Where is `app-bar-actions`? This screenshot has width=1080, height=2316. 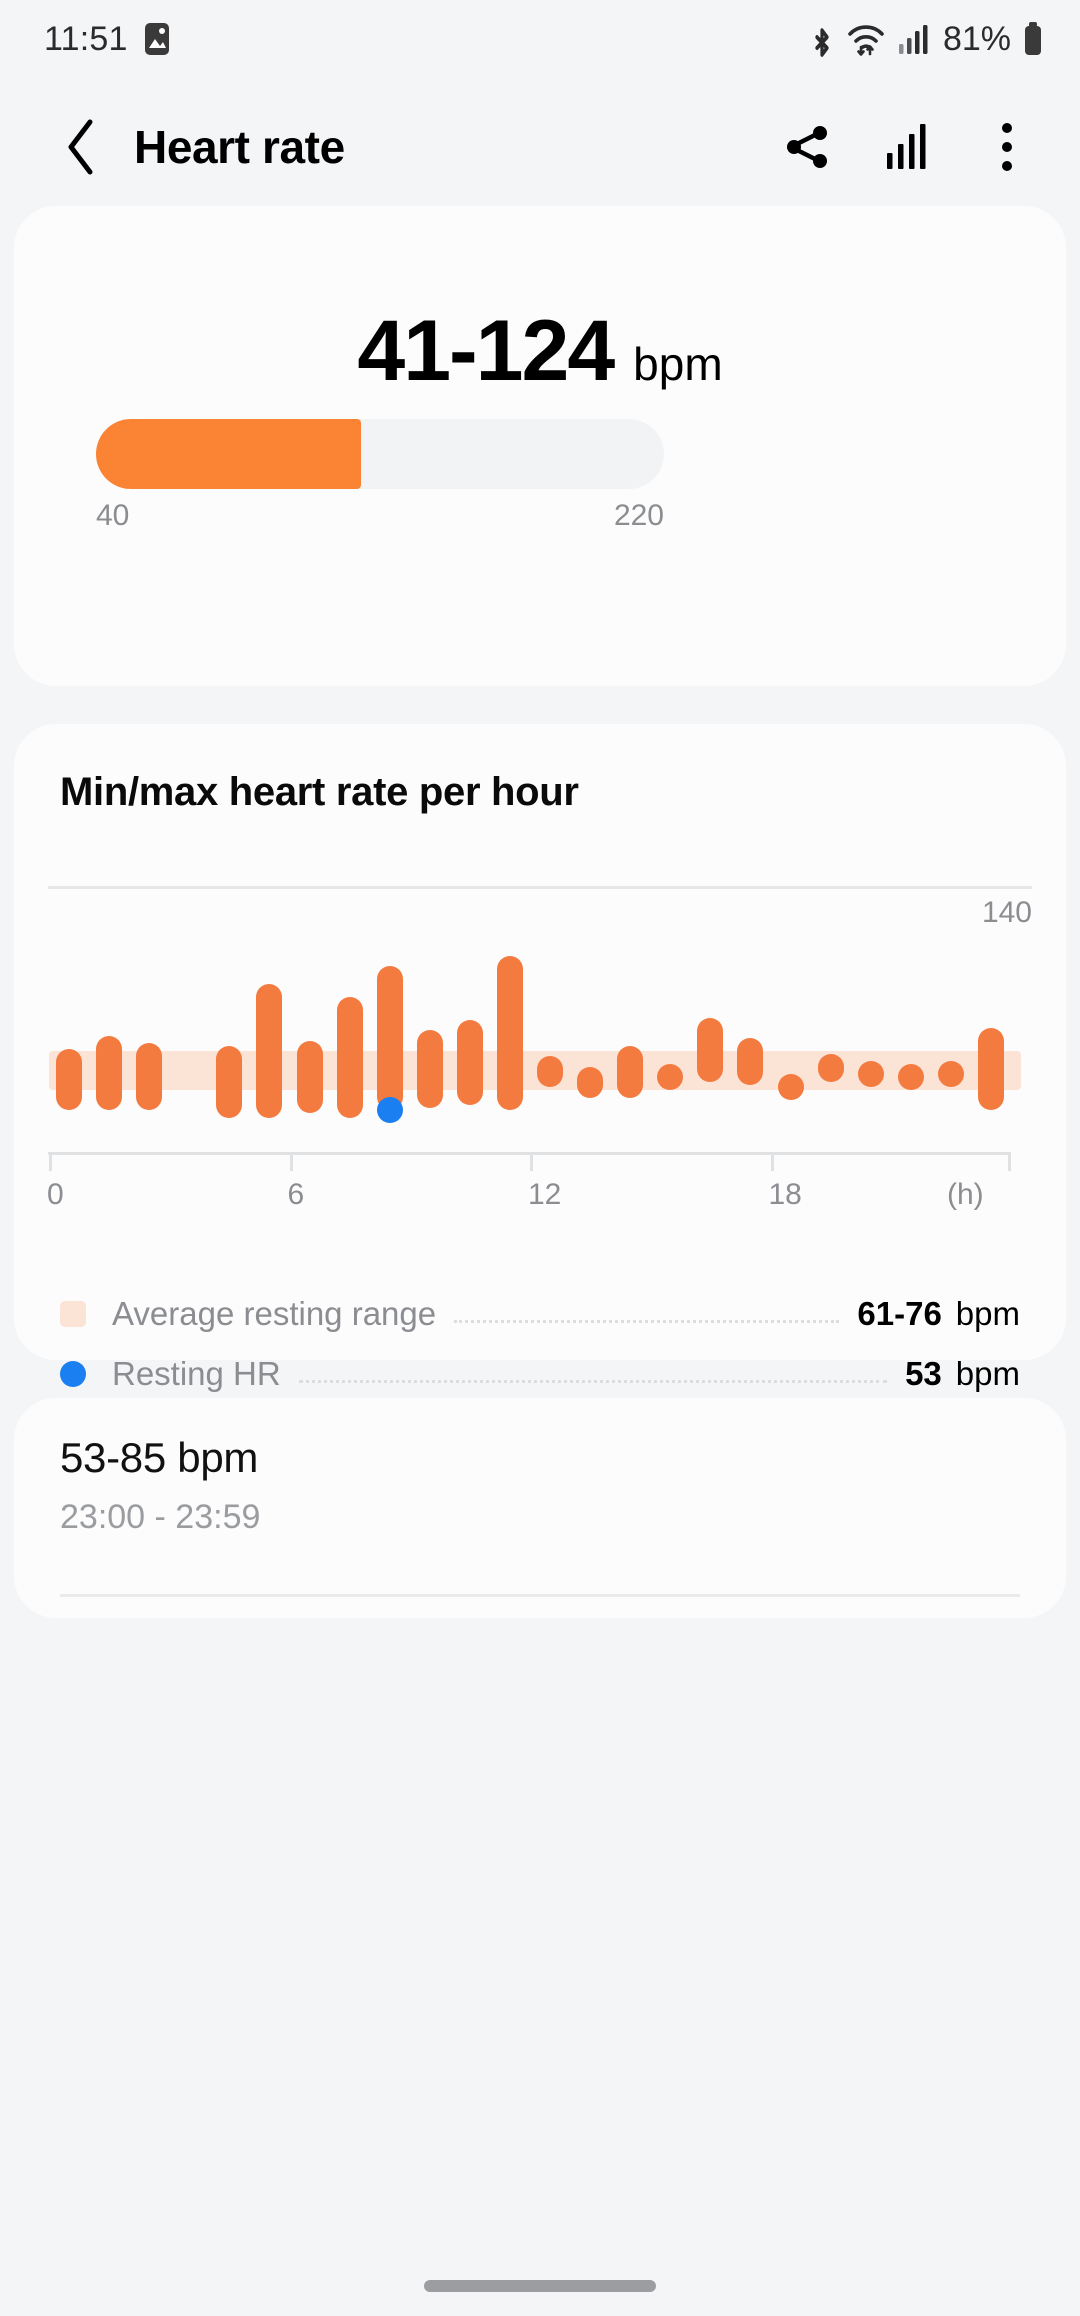 app-bar-actions is located at coordinates (907, 147).